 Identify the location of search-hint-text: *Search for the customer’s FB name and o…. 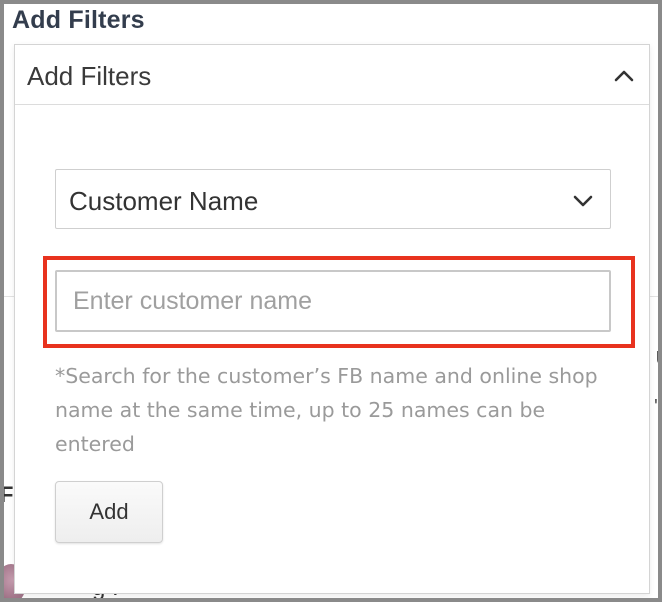
(326, 410).